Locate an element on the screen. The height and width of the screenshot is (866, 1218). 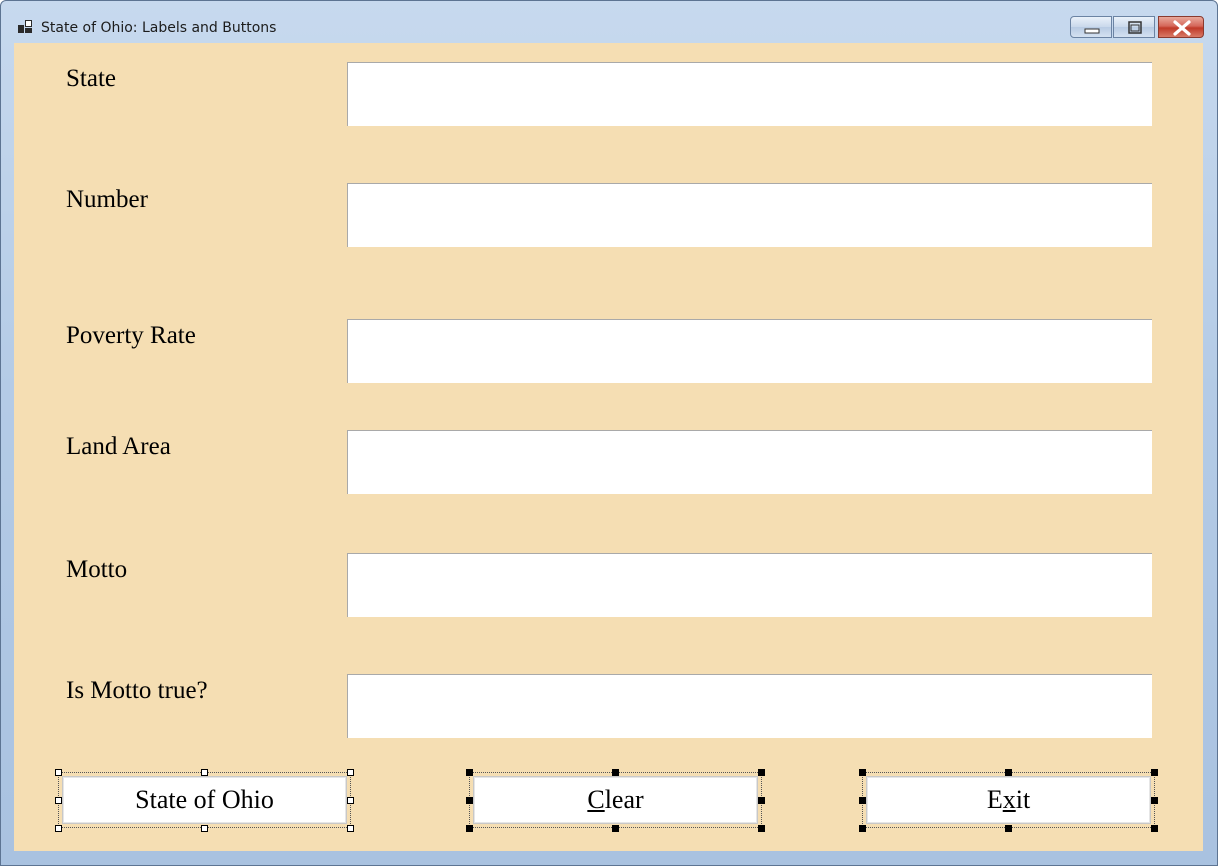
maximize-button is located at coordinates (1134, 27).